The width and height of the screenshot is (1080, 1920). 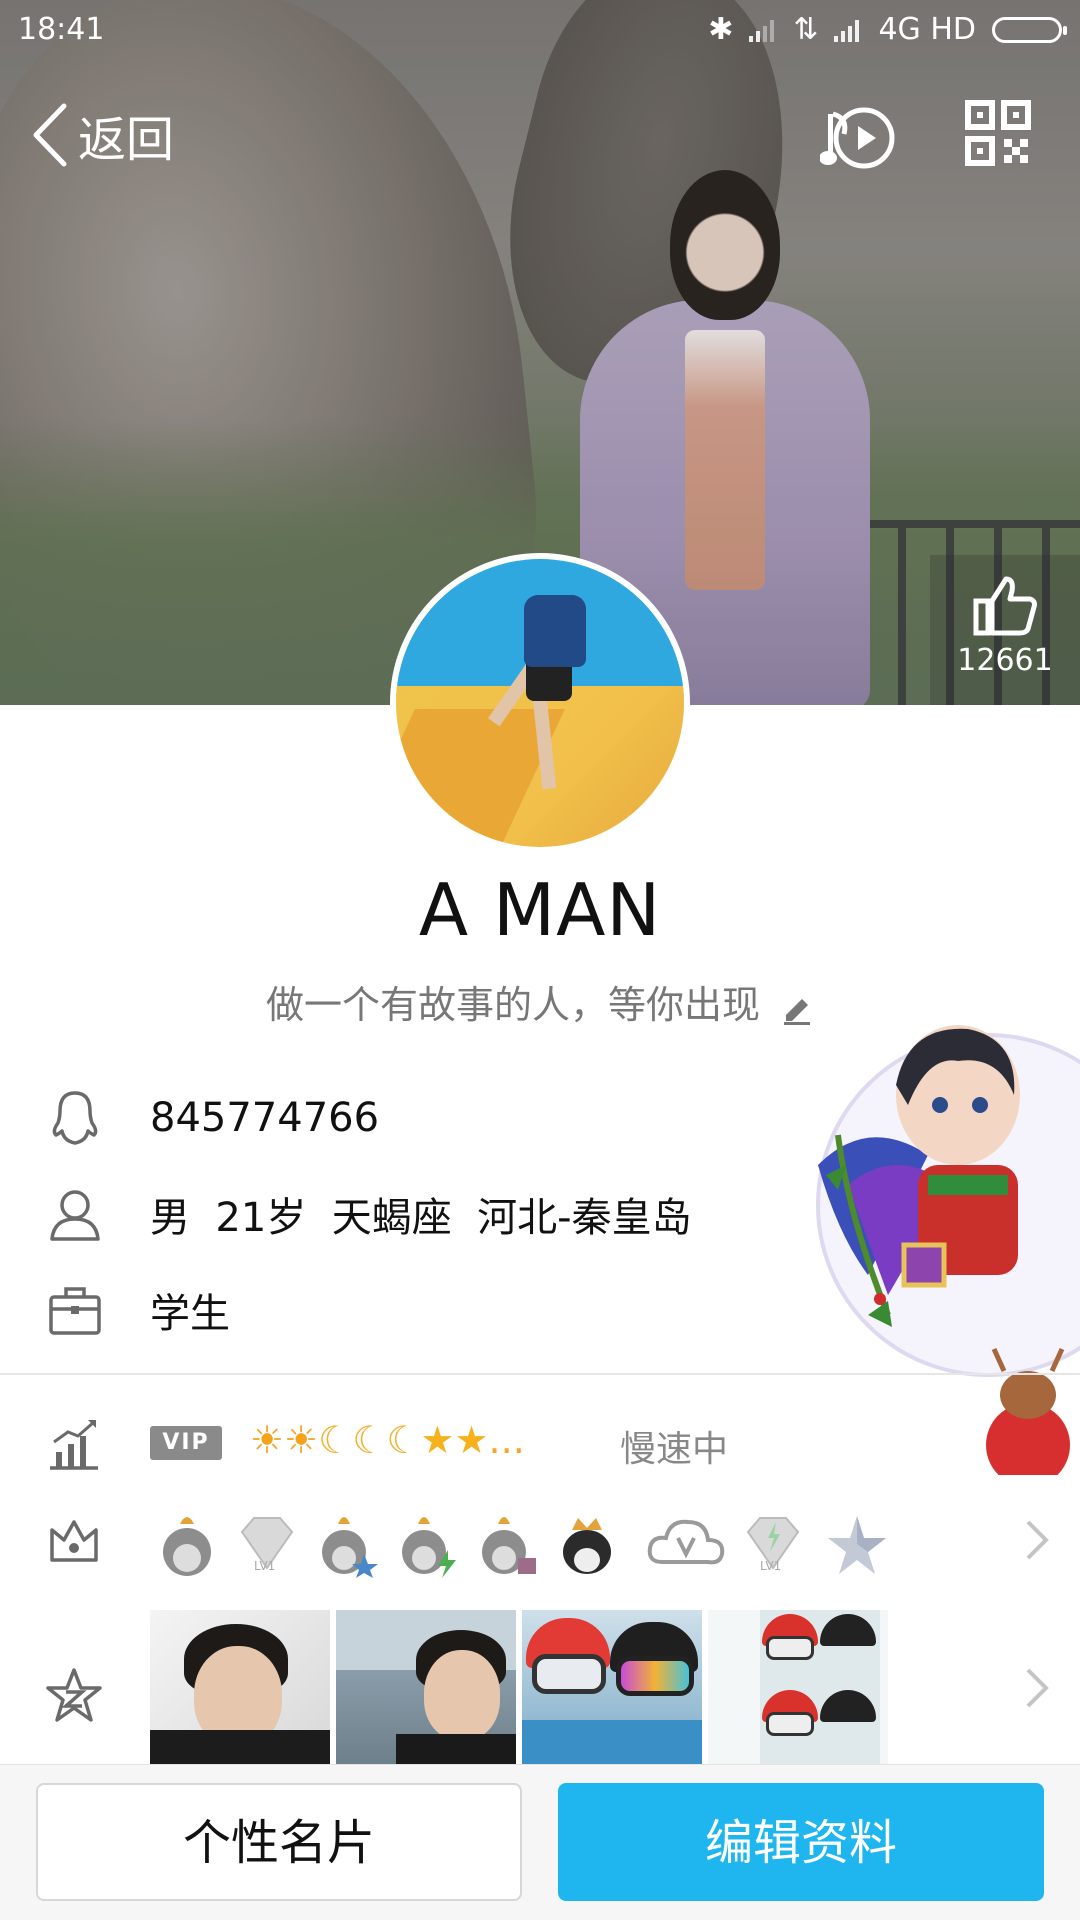 I want to click on like-button: 12661, so click(x=1005, y=630).